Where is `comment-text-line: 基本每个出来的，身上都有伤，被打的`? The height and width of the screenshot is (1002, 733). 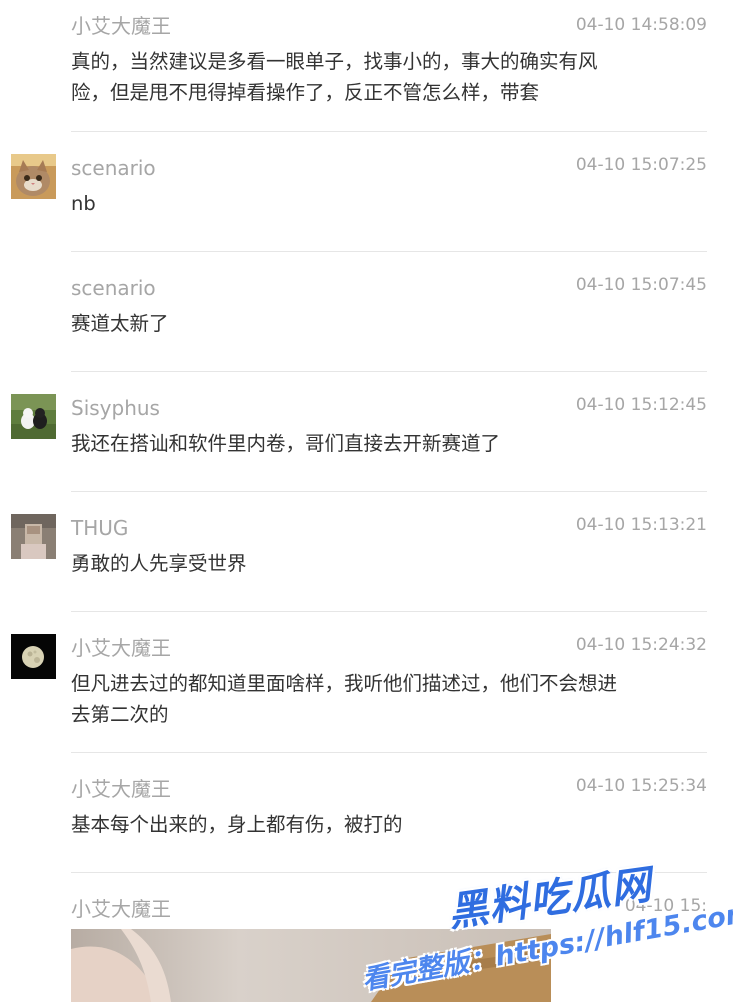
comment-text-line: 基本每个出来的，身上都有伤，被打的 is located at coordinates (237, 824).